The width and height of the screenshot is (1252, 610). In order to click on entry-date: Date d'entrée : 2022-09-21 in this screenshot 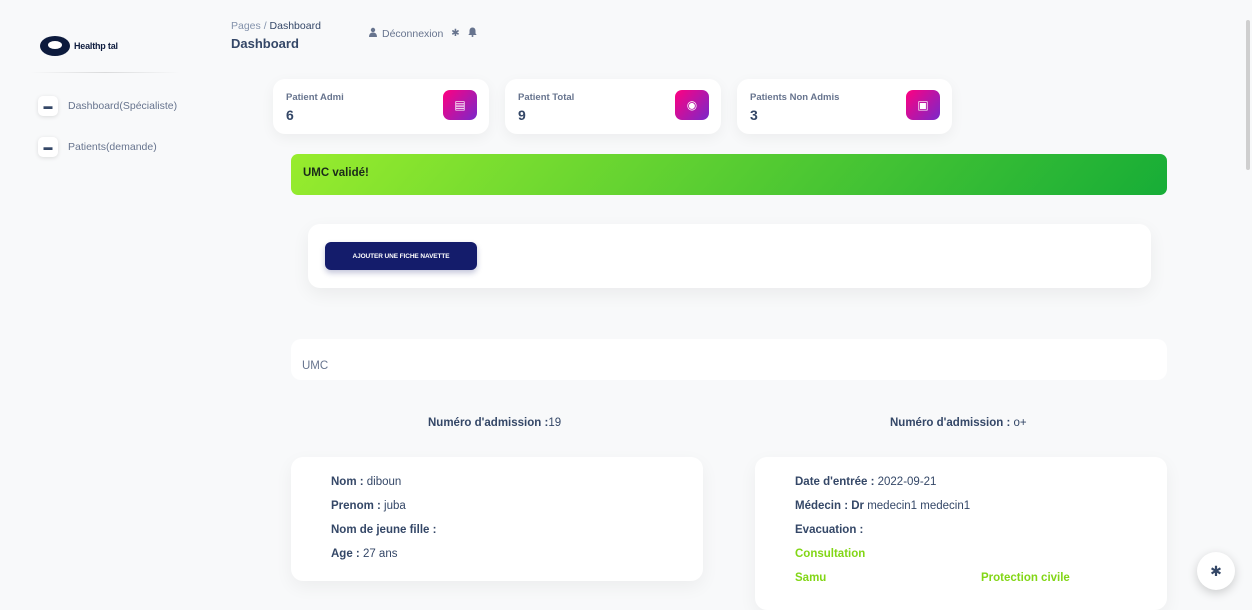, I will do `click(865, 482)`.